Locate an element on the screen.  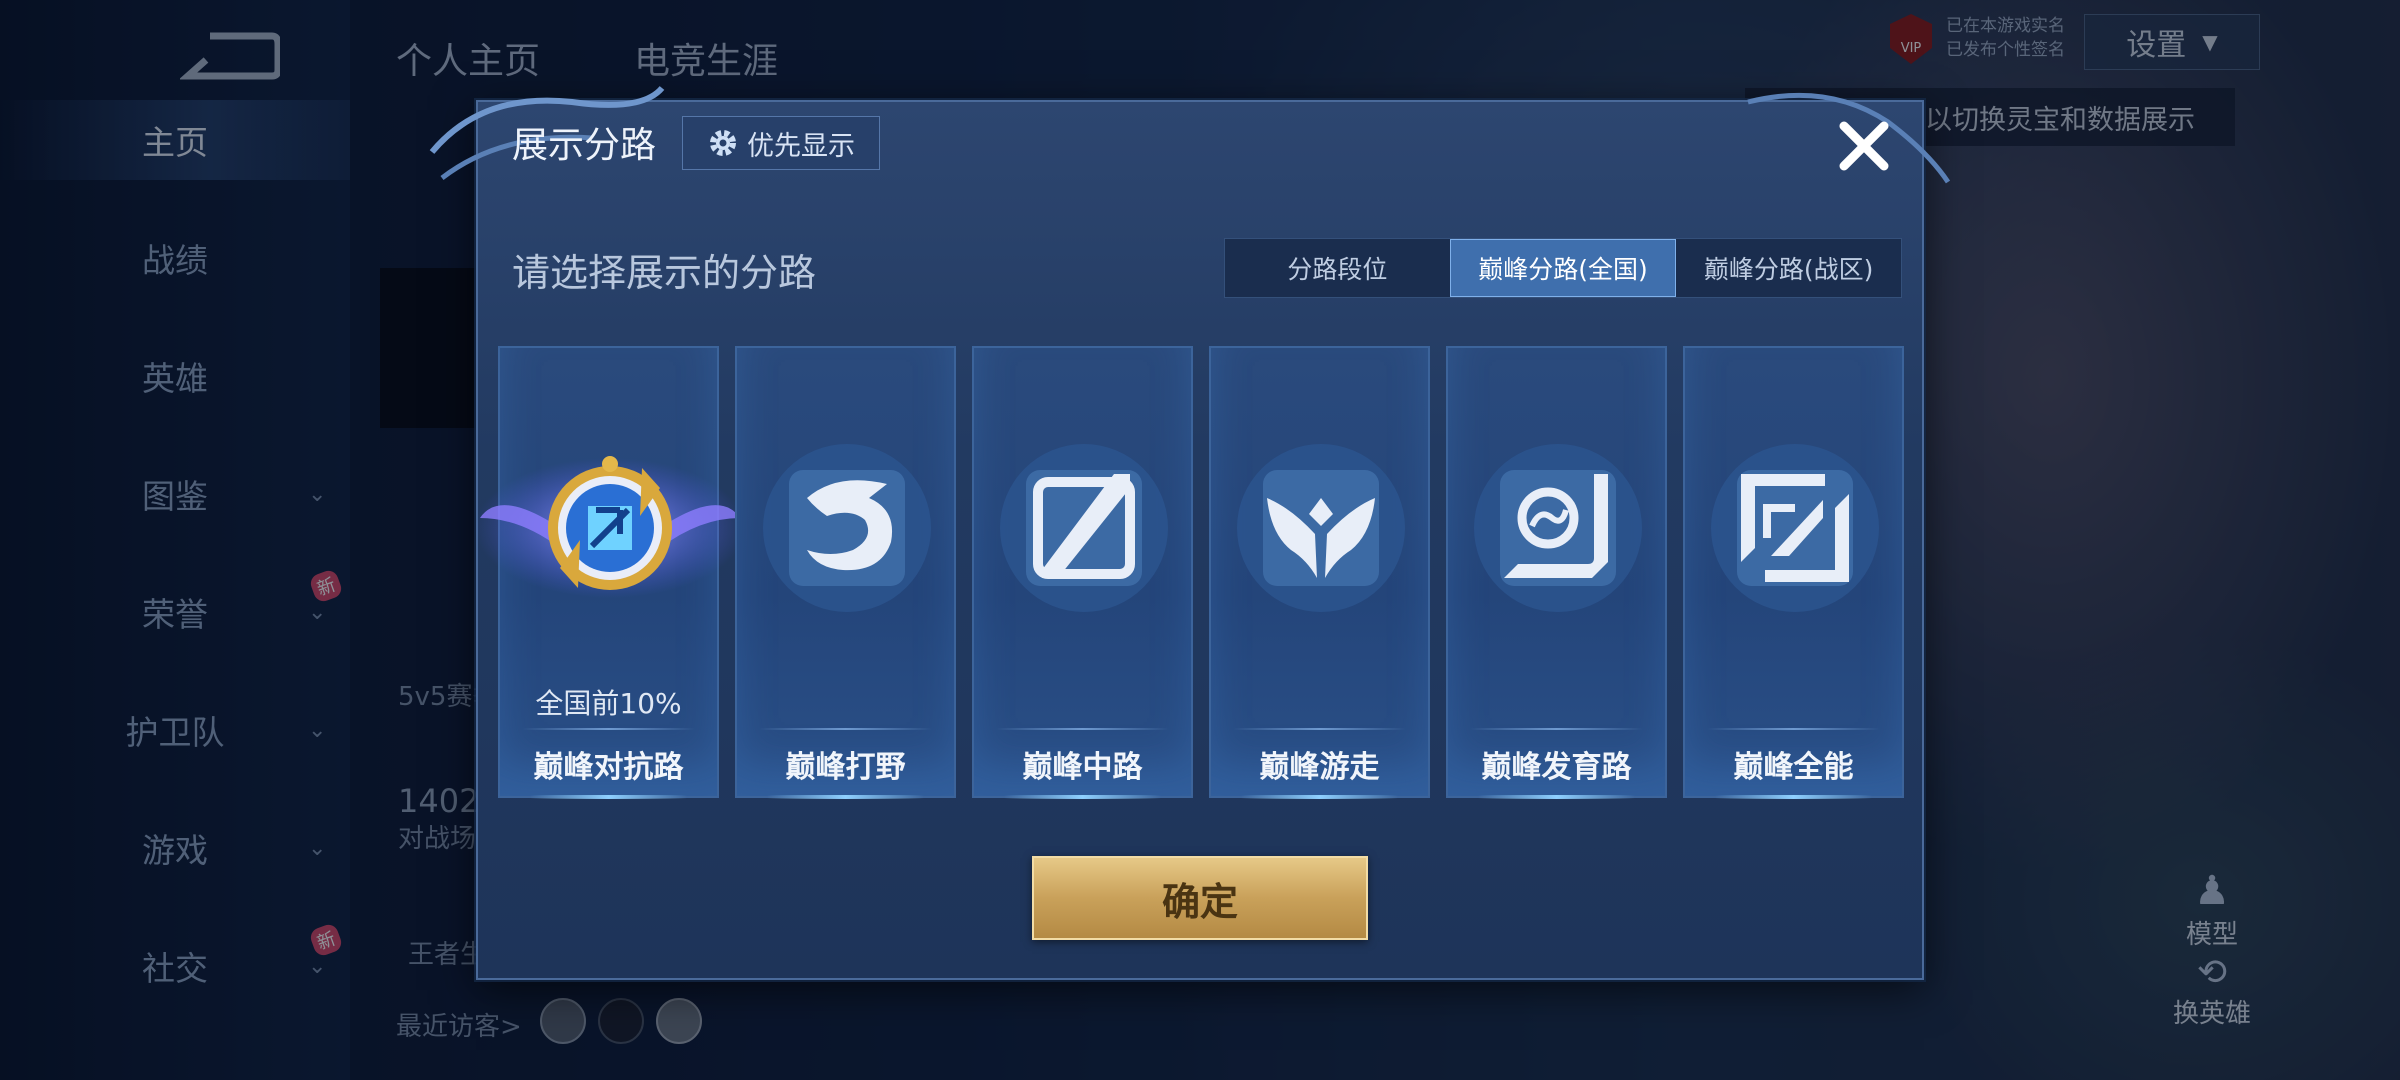
lane-card-mid: 巅峰中路 is located at coordinates (1082, 572).